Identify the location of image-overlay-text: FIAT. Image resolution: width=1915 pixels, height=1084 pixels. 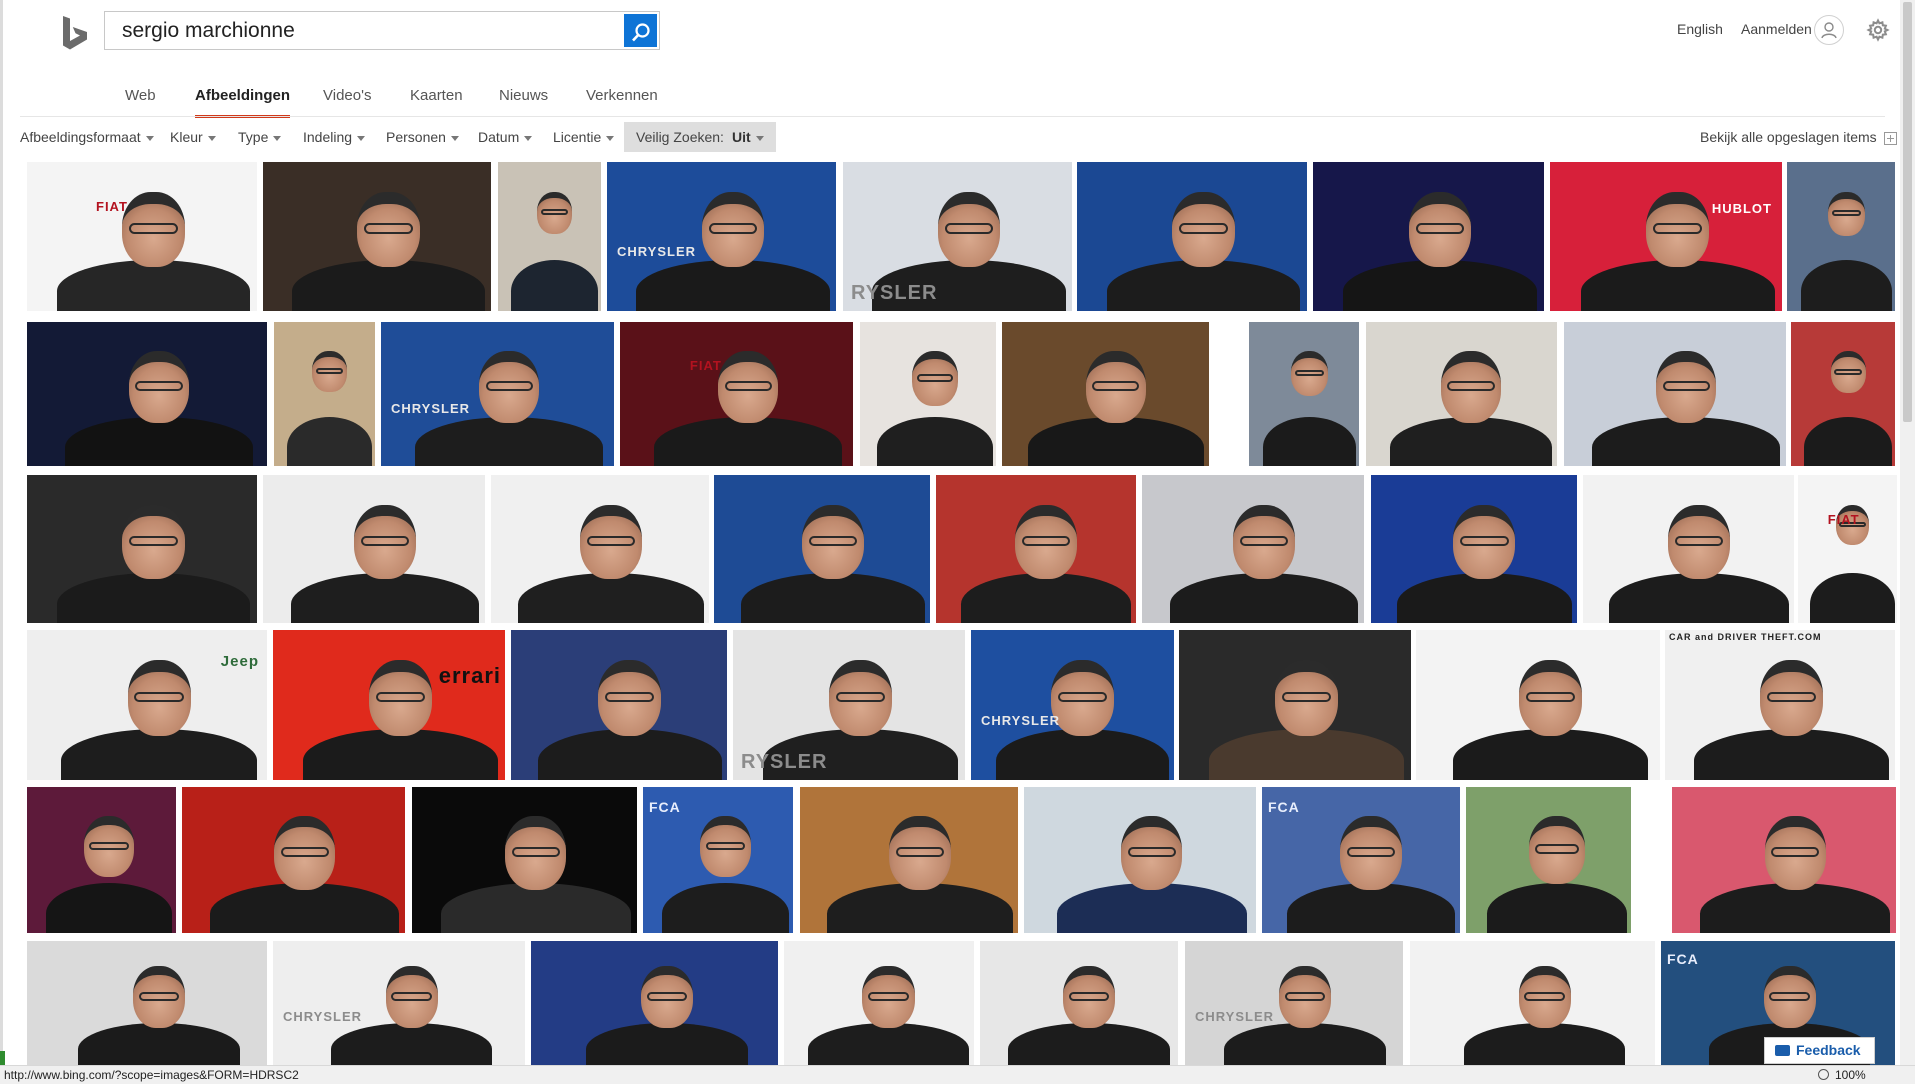
(1843, 519).